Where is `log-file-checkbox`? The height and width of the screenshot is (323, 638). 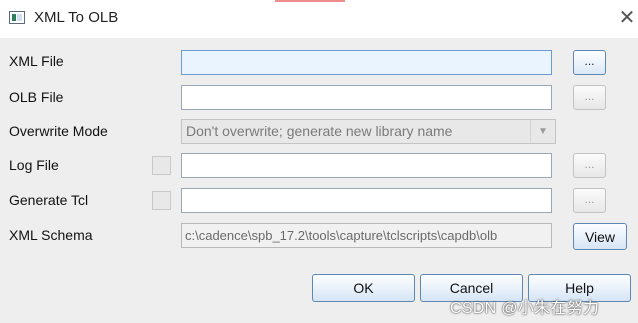 log-file-checkbox is located at coordinates (161, 165).